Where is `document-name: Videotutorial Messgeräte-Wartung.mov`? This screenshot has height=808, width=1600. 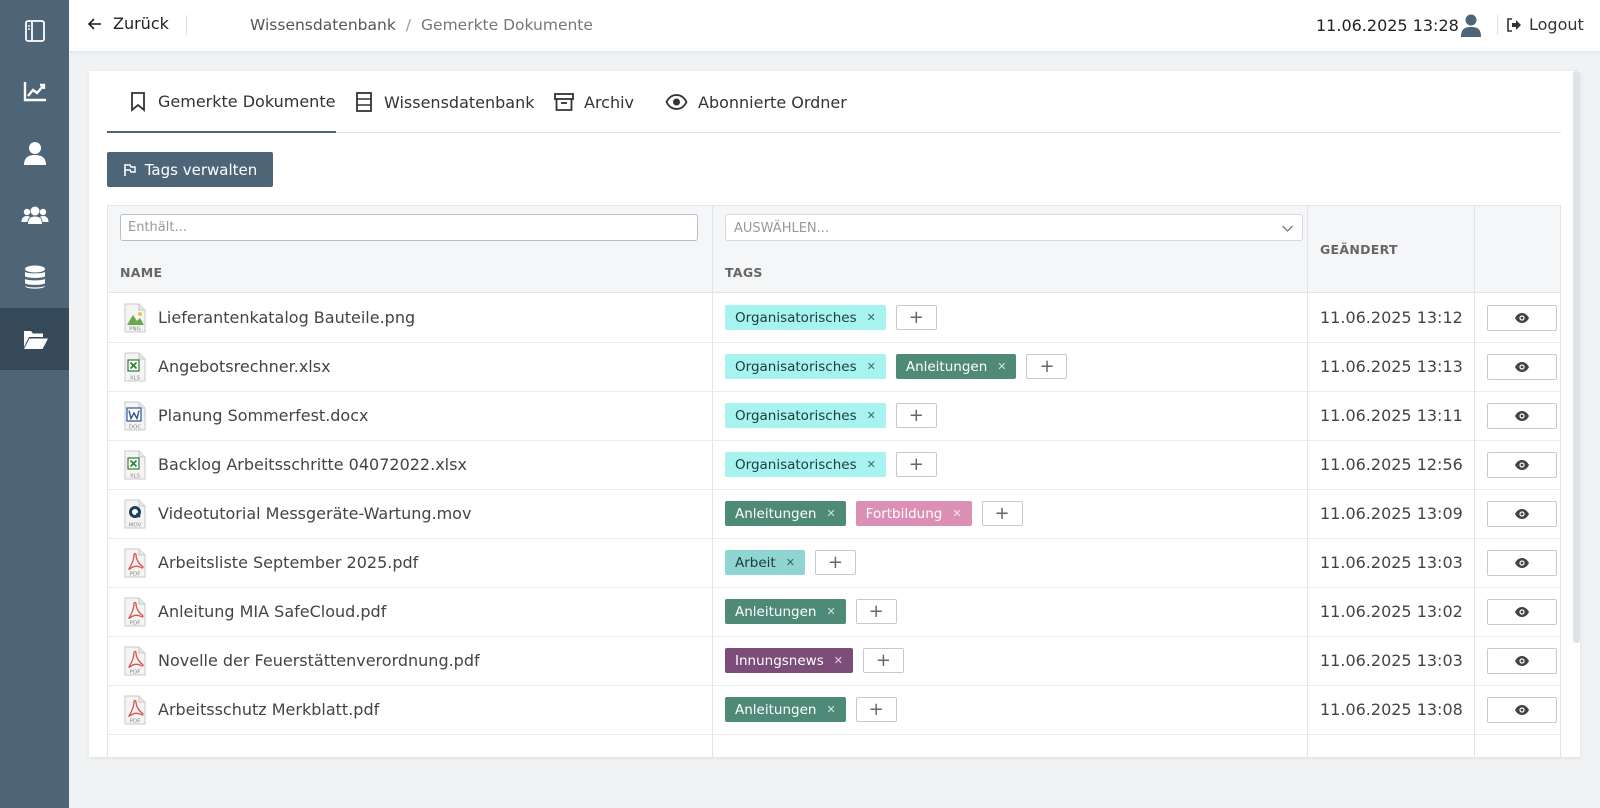 document-name: Videotutorial Messgeräte-Wartung.mov is located at coordinates (314, 513).